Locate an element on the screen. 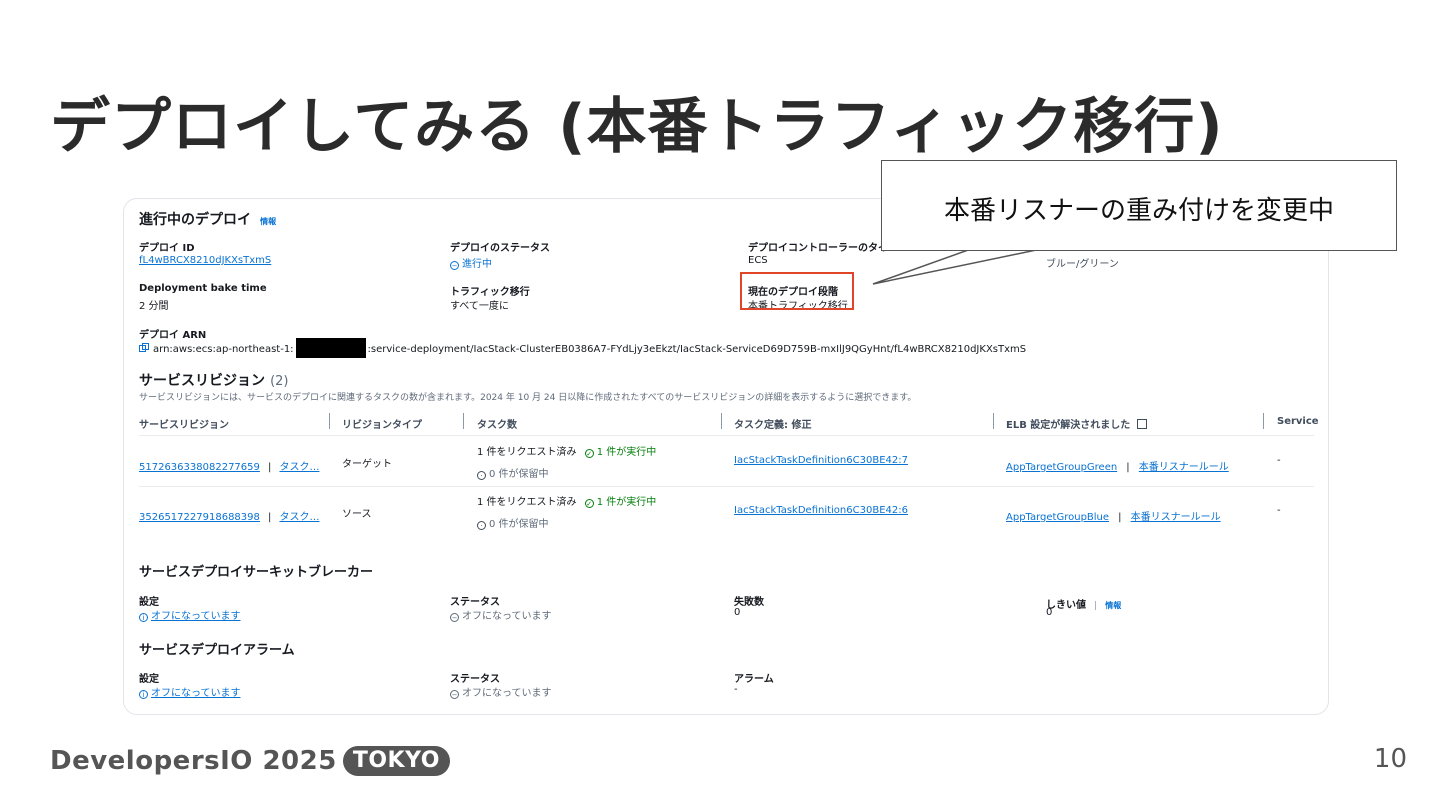  alarms-setting-value: i オフになっています is located at coordinates (190, 691).